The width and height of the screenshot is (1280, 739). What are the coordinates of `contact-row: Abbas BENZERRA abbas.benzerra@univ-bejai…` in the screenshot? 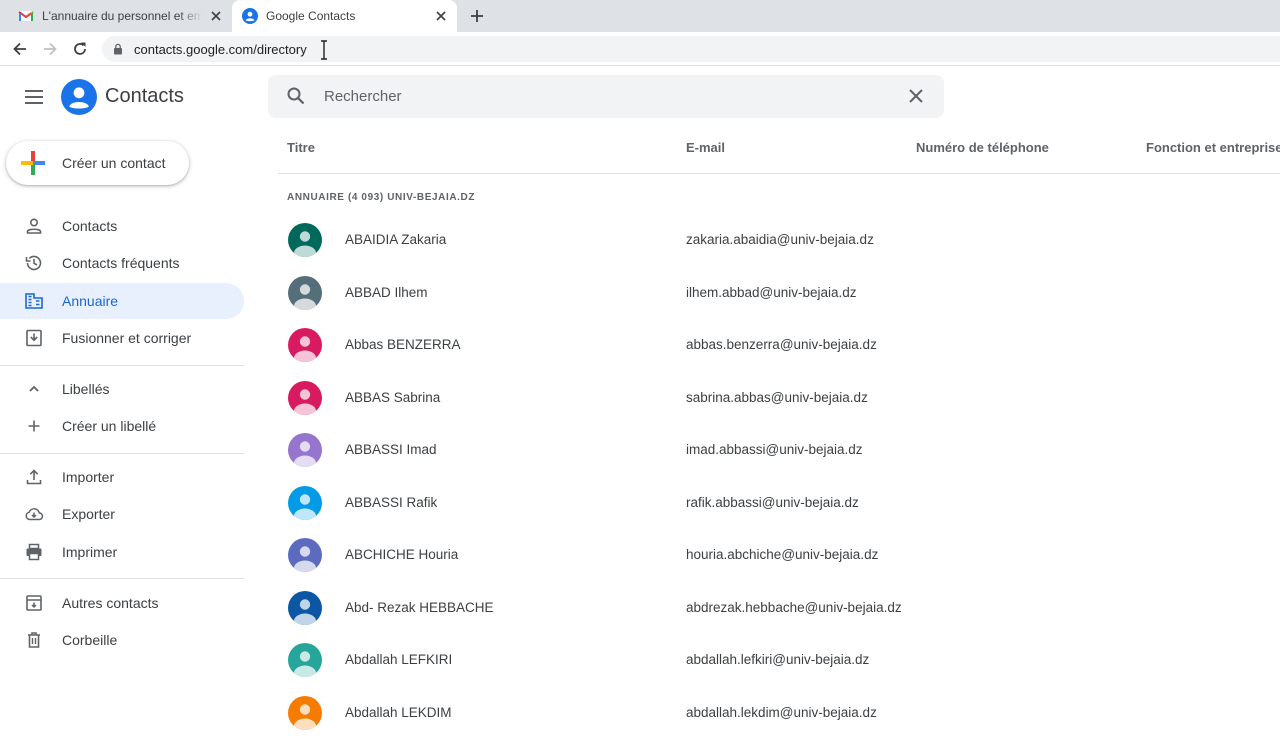 It's located at (779, 345).